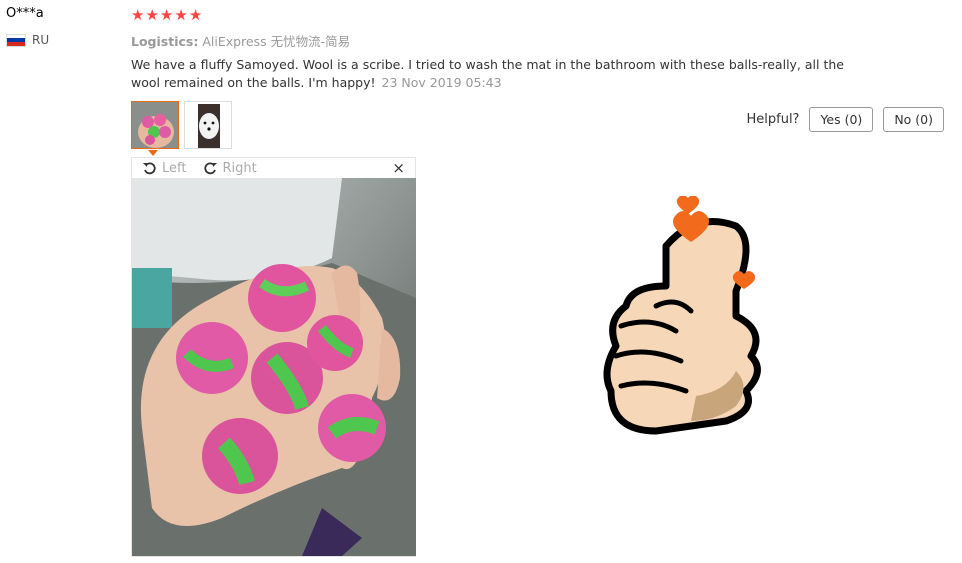 Image resolution: width=962 pixels, height=563 pixels. I want to click on rotate-left-button: Left, so click(164, 168).